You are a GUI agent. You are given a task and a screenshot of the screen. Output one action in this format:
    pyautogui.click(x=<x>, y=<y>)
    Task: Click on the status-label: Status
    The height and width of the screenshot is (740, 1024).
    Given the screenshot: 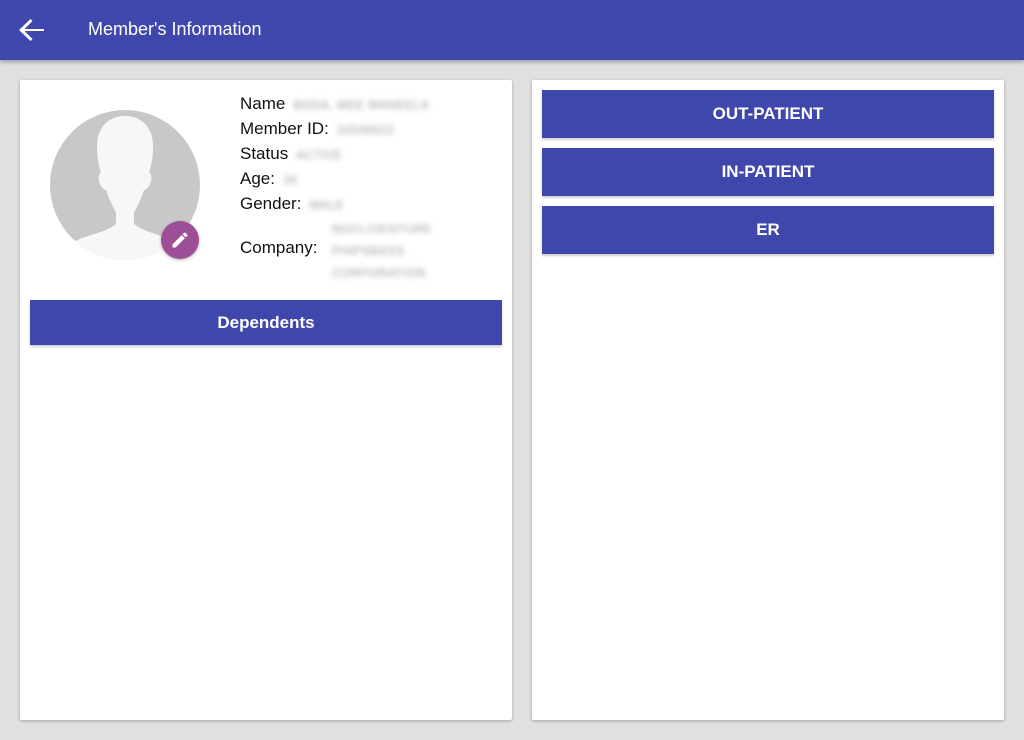 What is the action you would take?
    pyautogui.click(x=264, y=153)
    